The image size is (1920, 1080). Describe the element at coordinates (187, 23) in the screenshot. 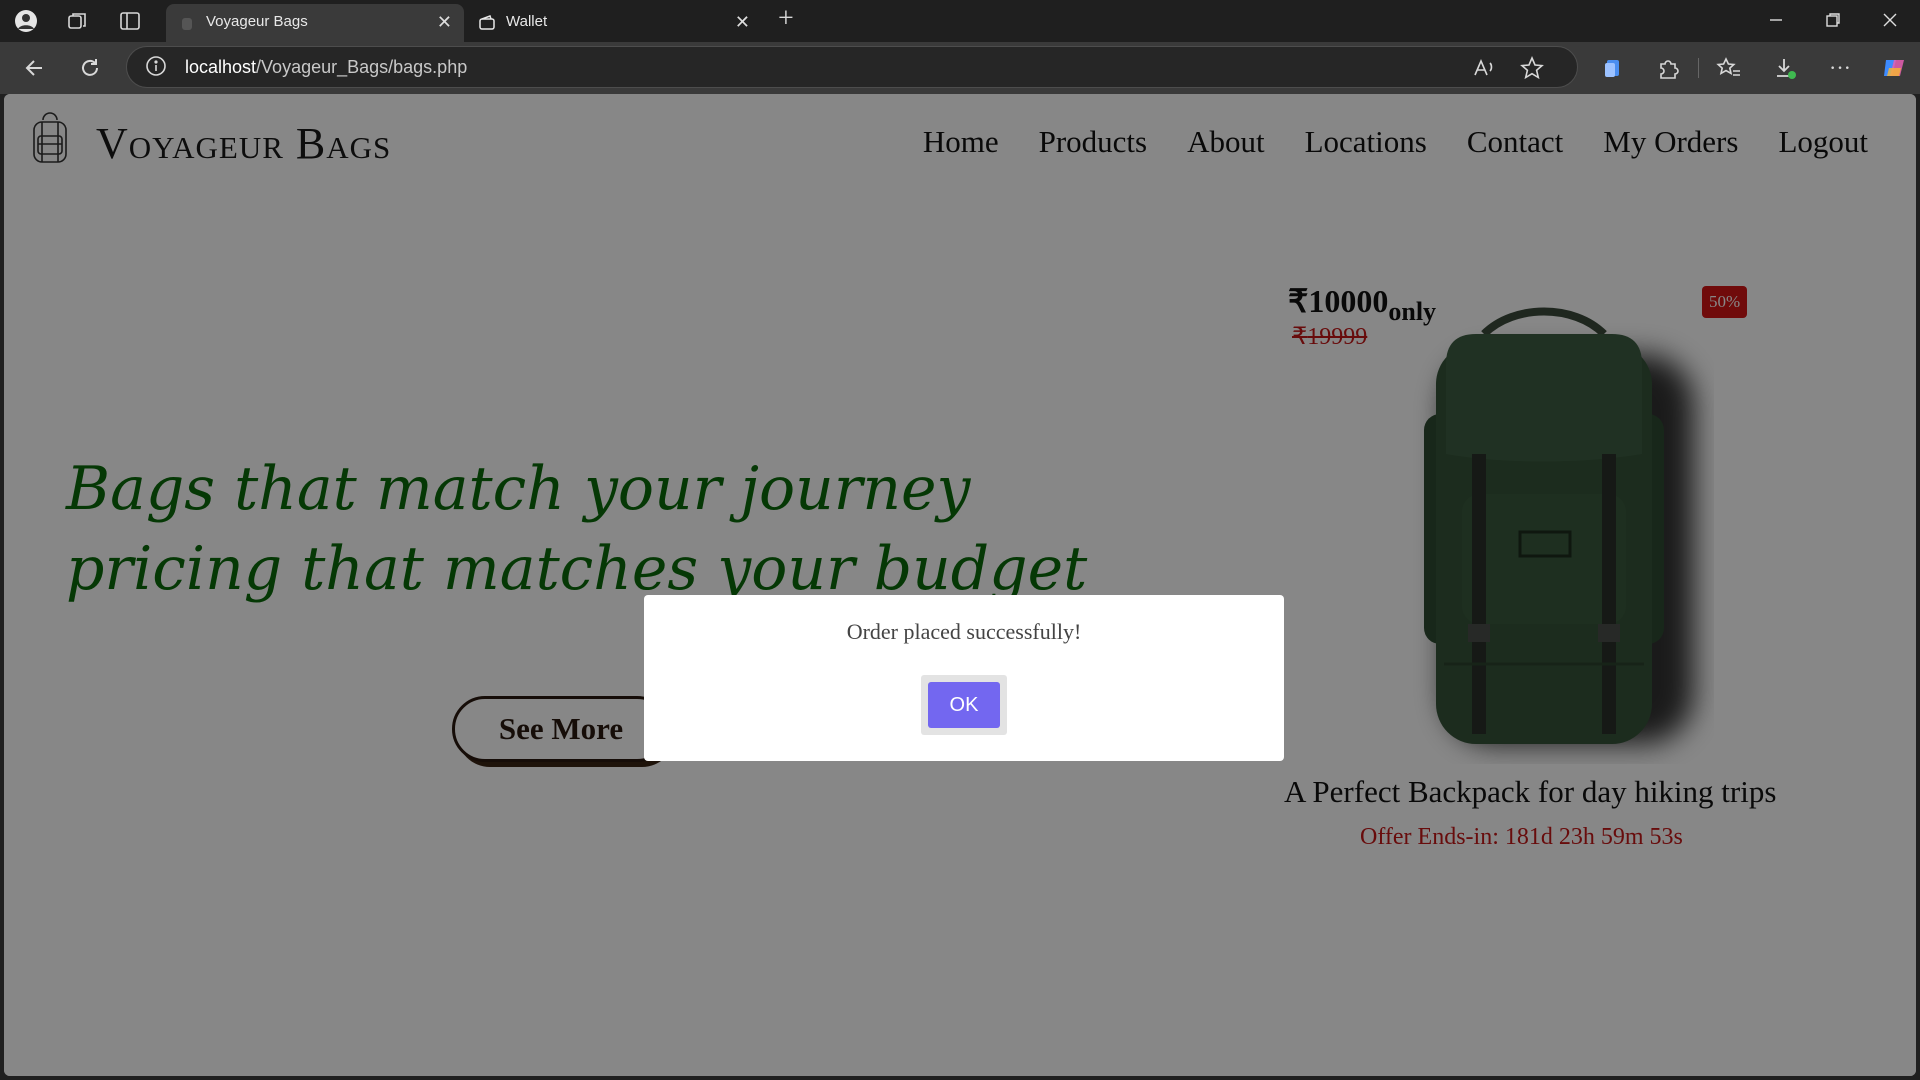

I see `page-favicon-icon` at that location.